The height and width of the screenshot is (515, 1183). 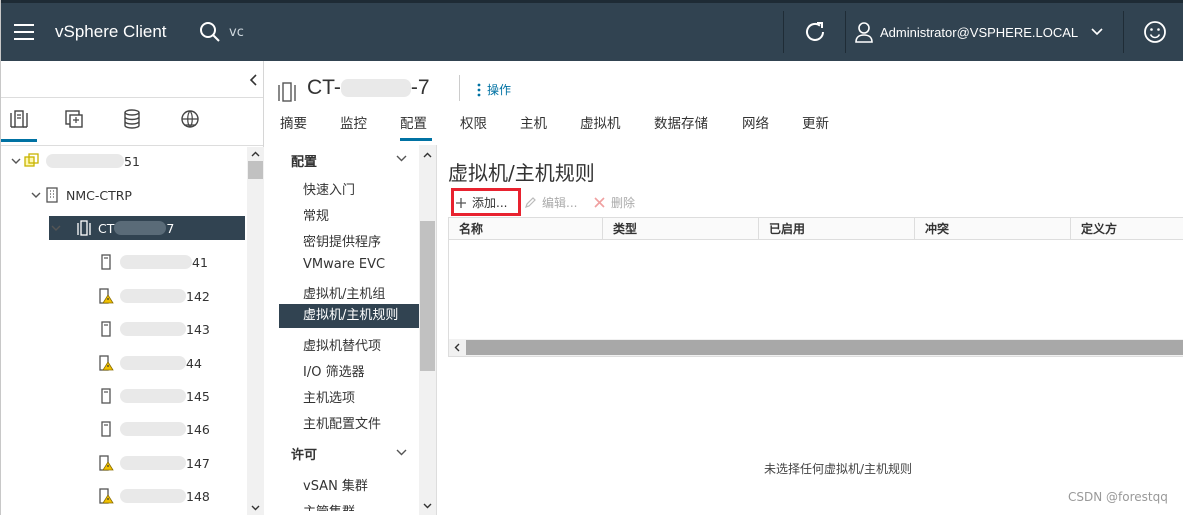 I want to click on hosts-clusters-tab-icon, so click(x=19, y=125).